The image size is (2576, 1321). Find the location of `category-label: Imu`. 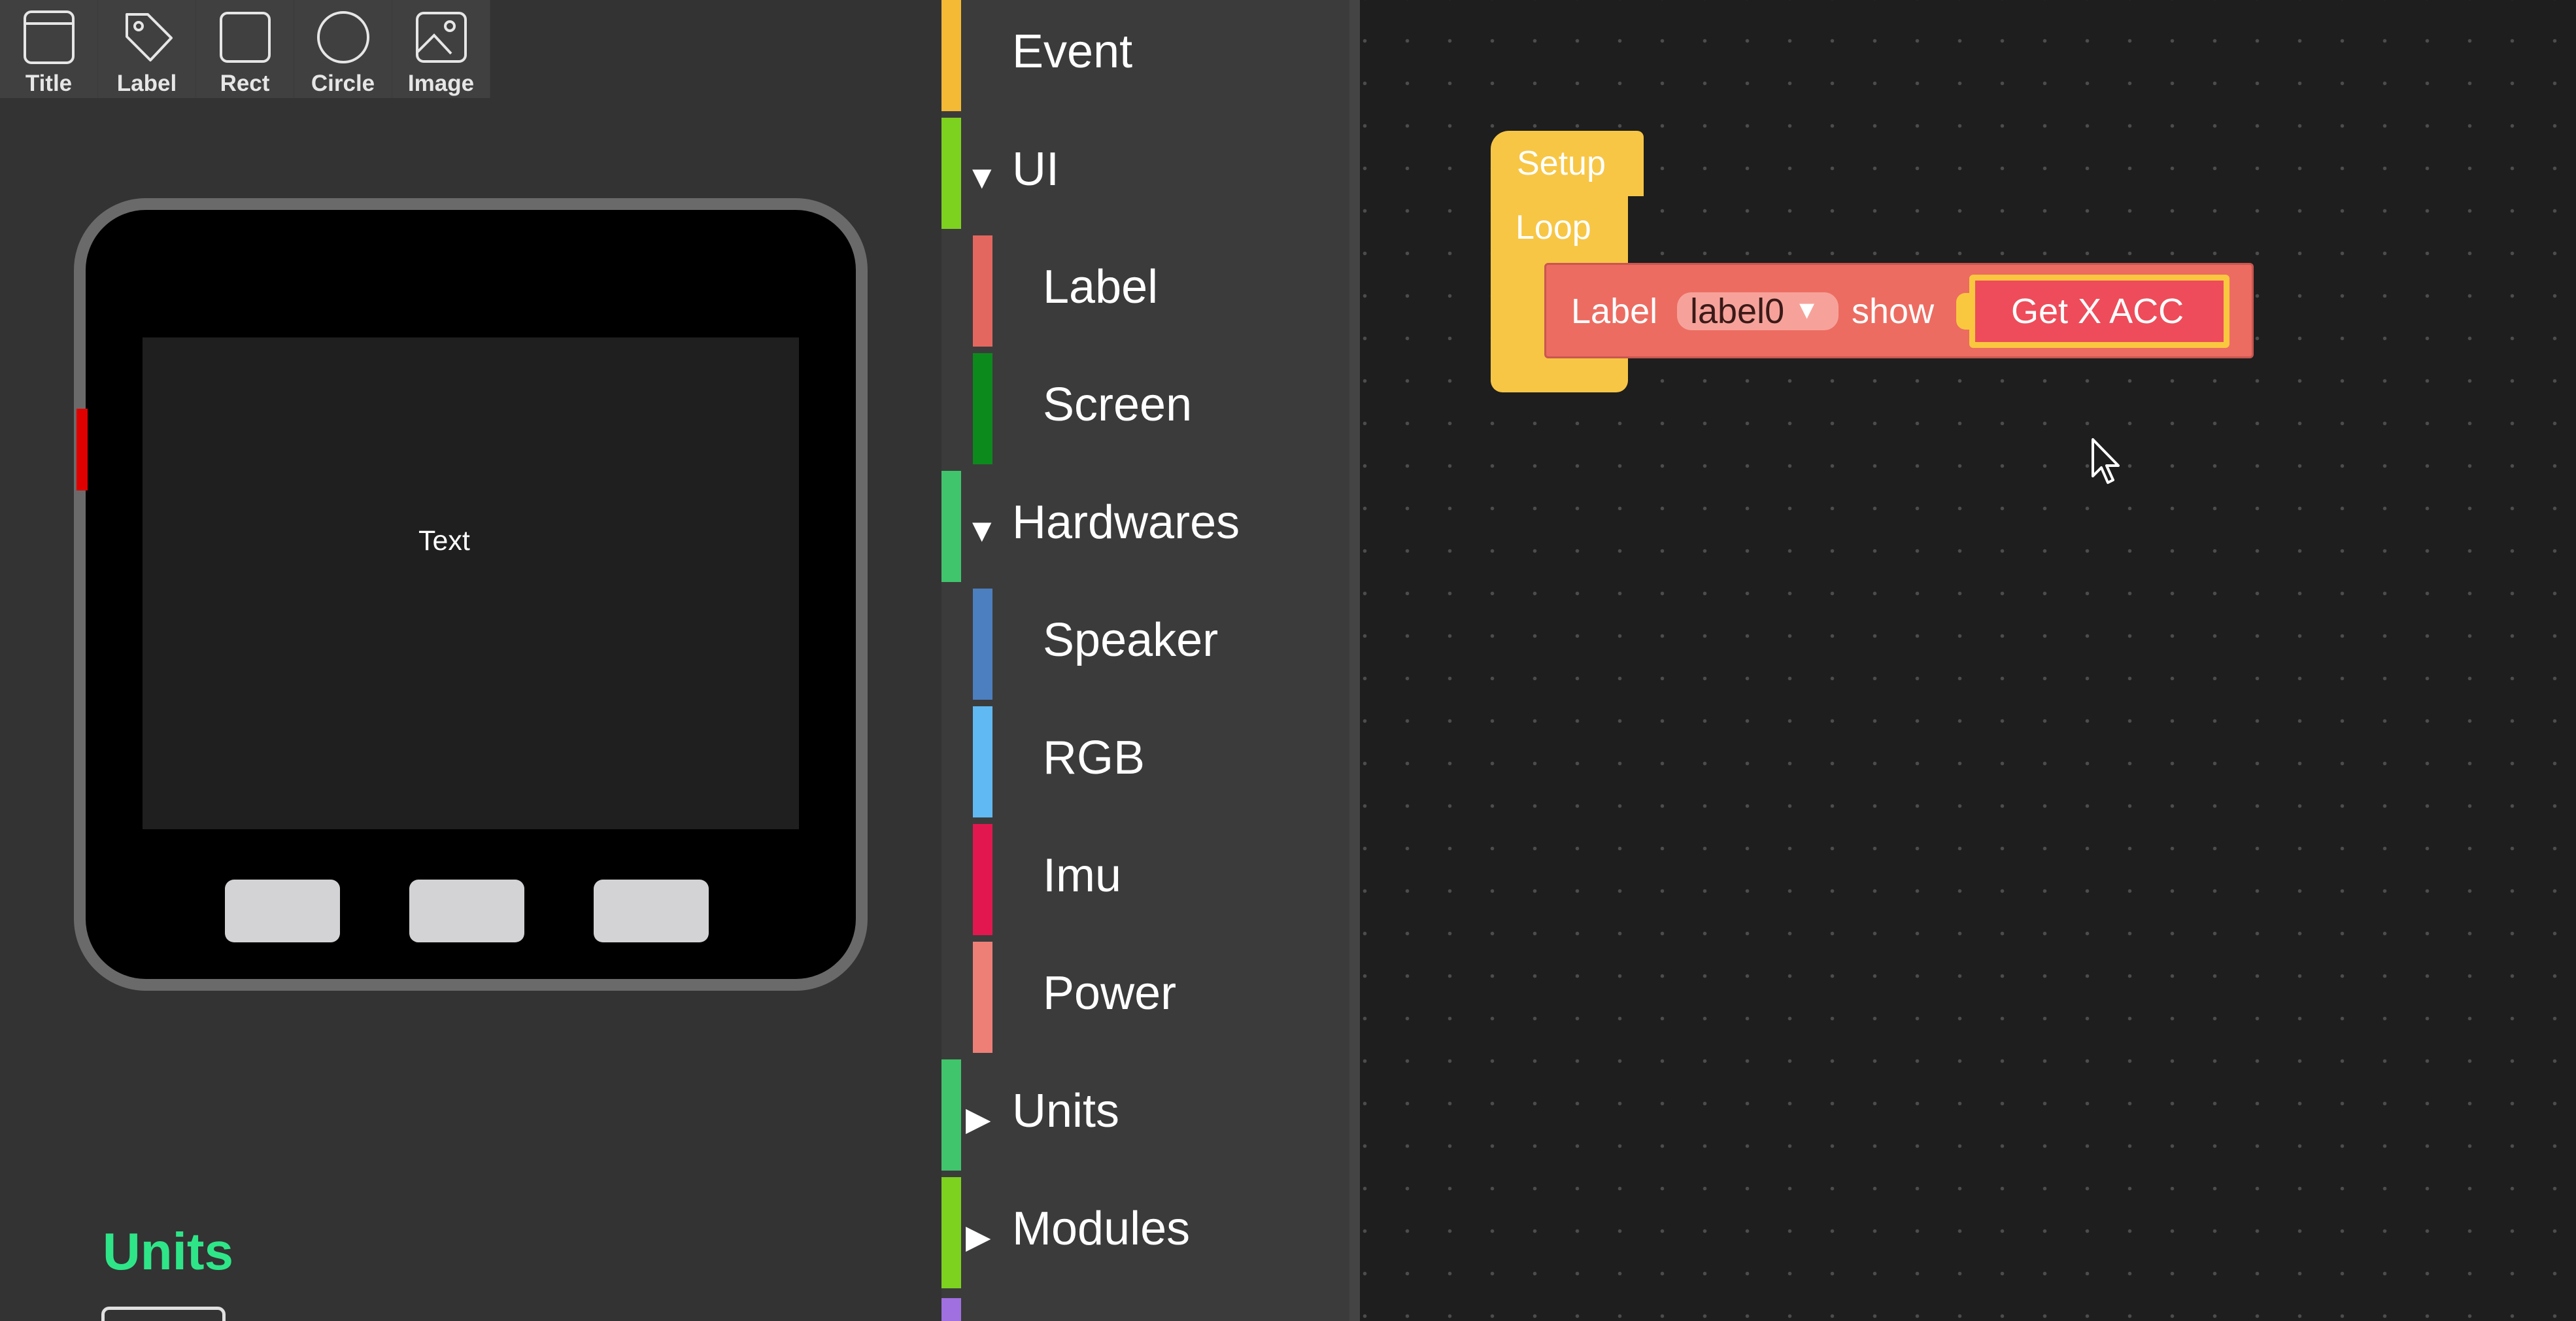

category-label: Imu is located at coordinates (1082, 875).